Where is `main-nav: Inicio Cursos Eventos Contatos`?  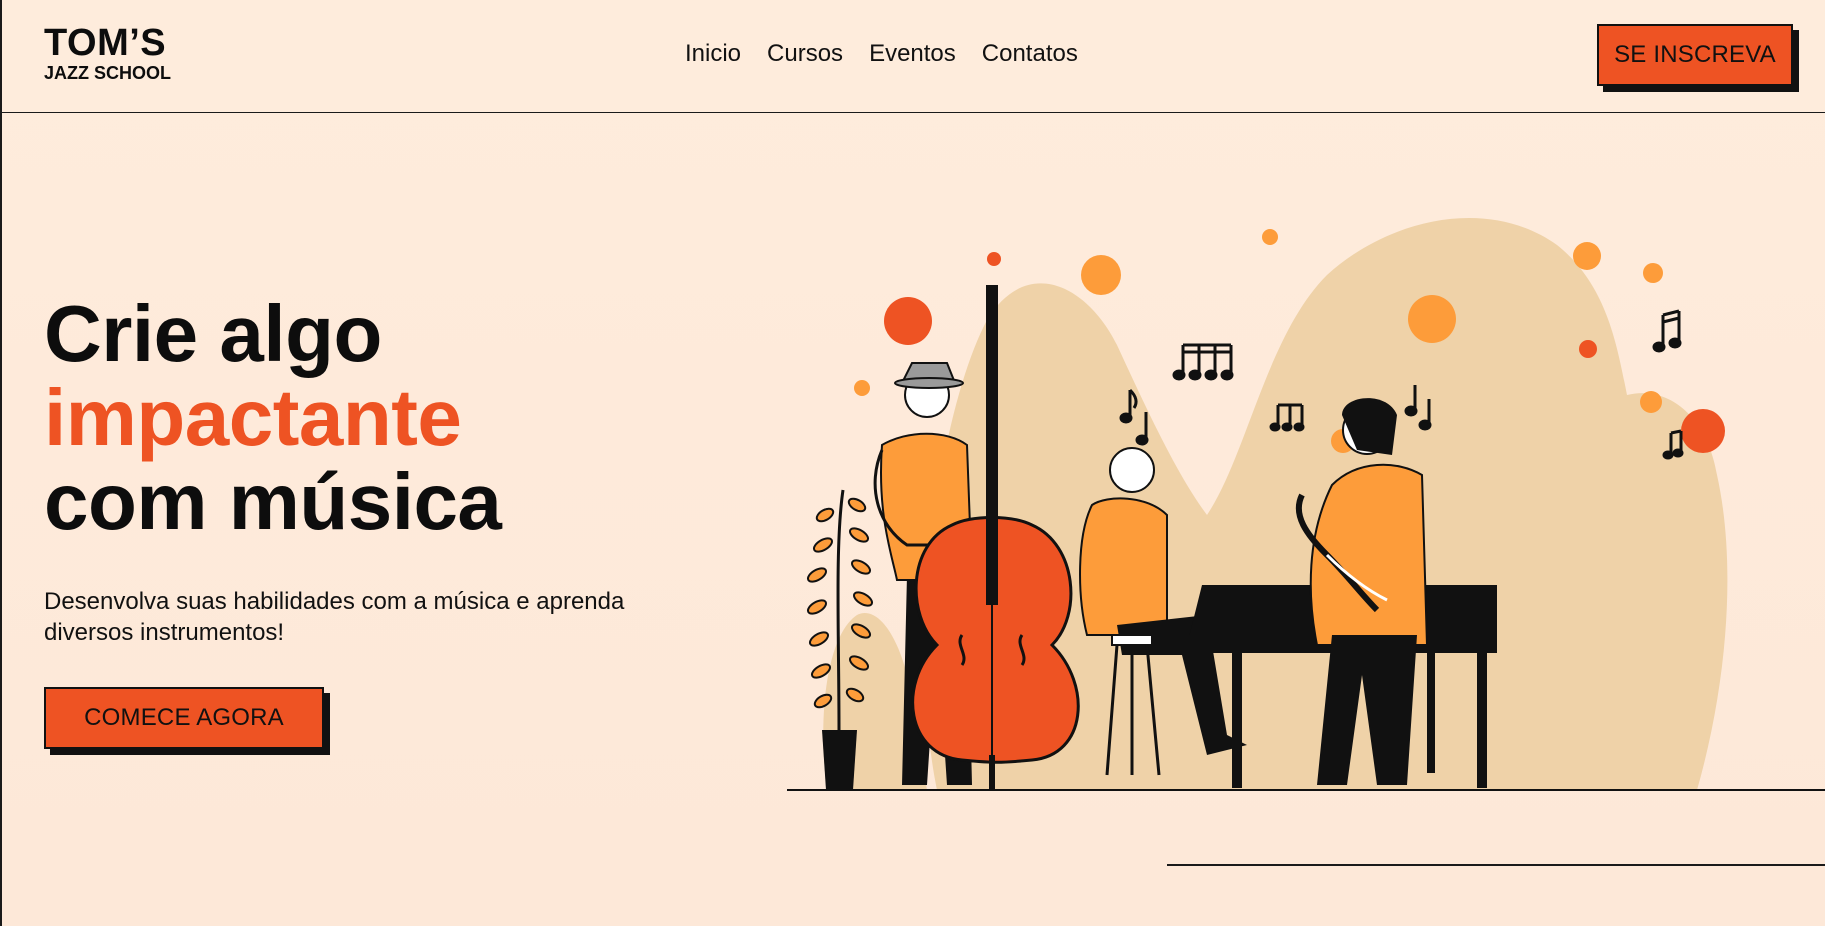 main-nav: Inicio Cursos Eventos Contatos is located at coordinates (881, 54).